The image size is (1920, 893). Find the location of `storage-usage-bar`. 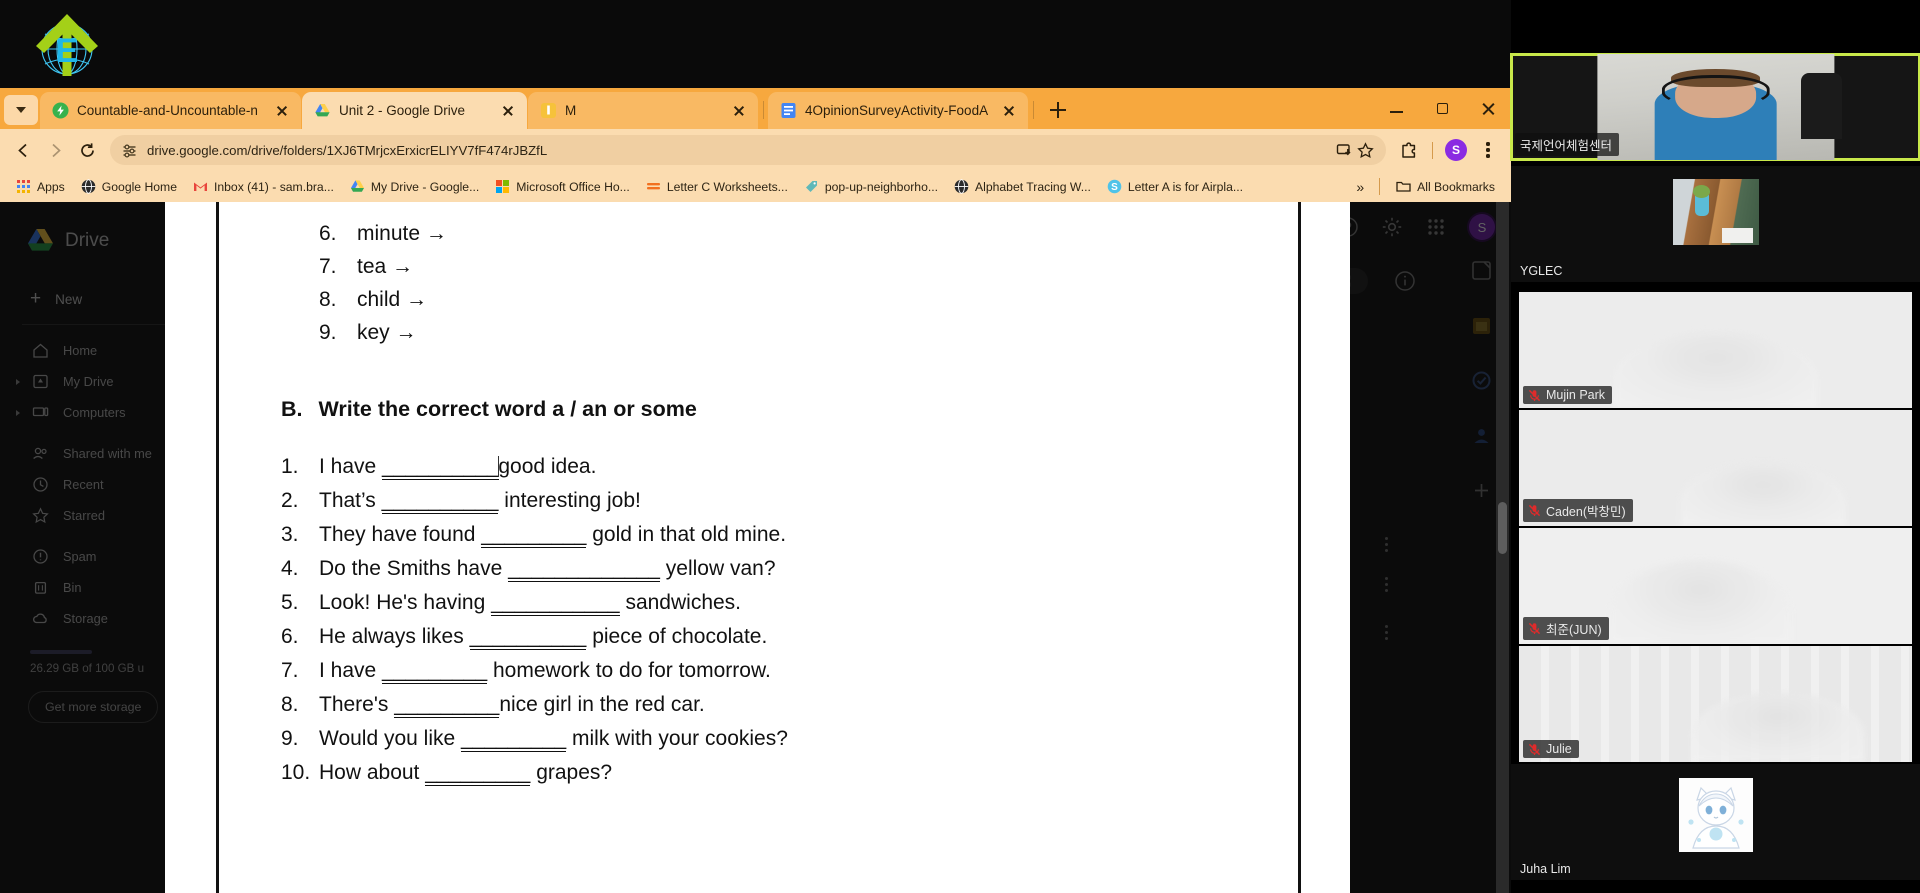

storage-usage-bar is located at coordinates (61, 652).